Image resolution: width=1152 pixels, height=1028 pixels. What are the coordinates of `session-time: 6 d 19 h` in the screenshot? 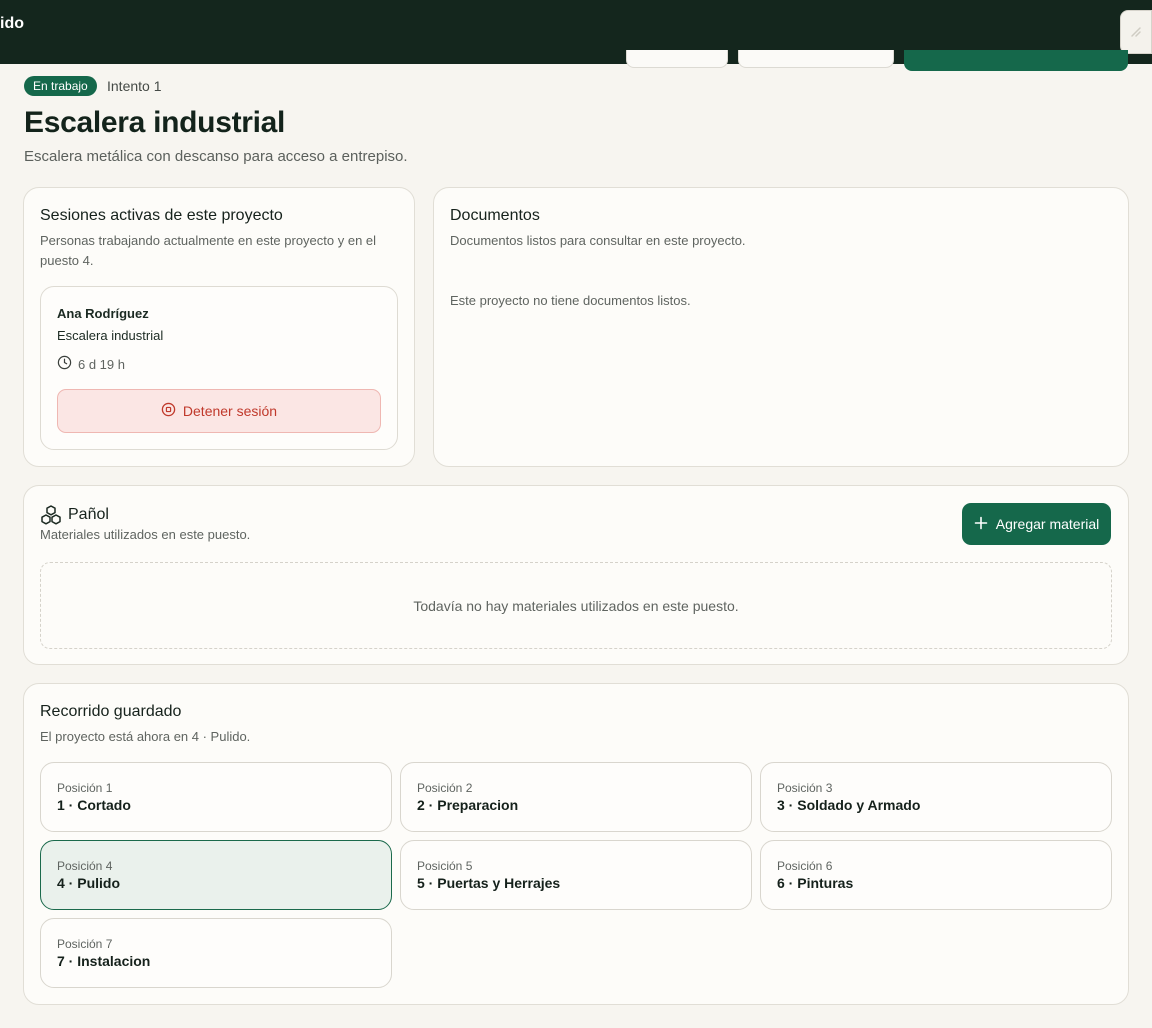 It's located at (91, 364).